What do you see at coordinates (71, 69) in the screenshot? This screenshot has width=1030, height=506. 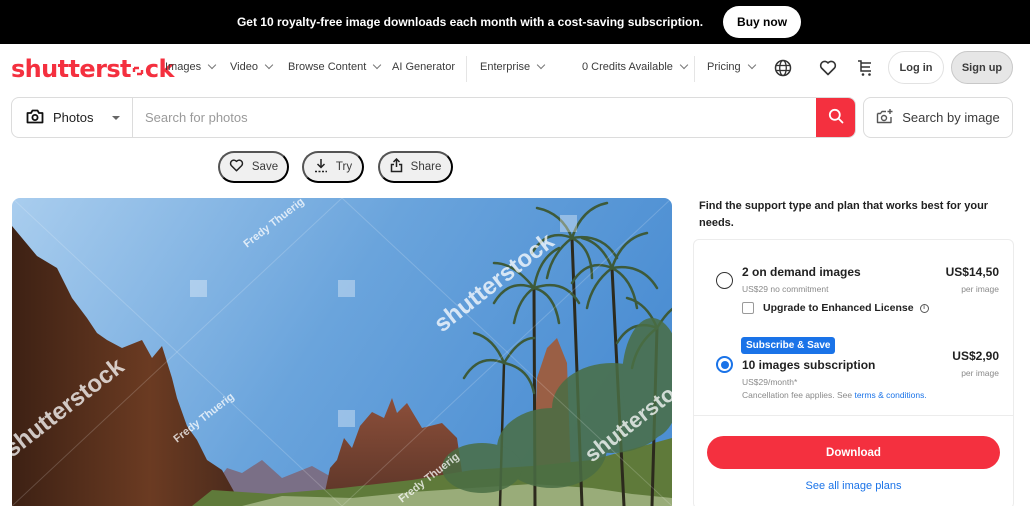 I see `logo-text-part: shutterst` at bounding box center [71, 69].